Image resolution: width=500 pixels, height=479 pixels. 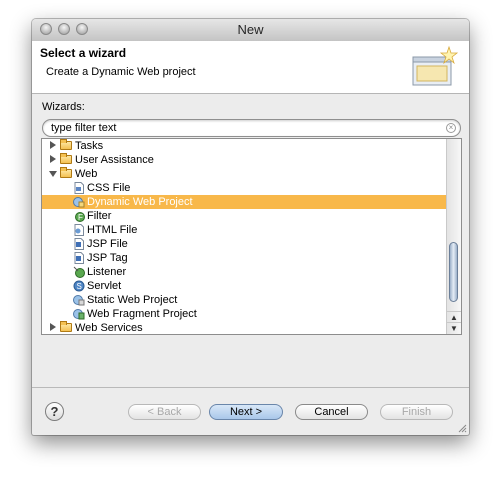 I want to click on finish-button: Finish, so click(x=416, y=412).